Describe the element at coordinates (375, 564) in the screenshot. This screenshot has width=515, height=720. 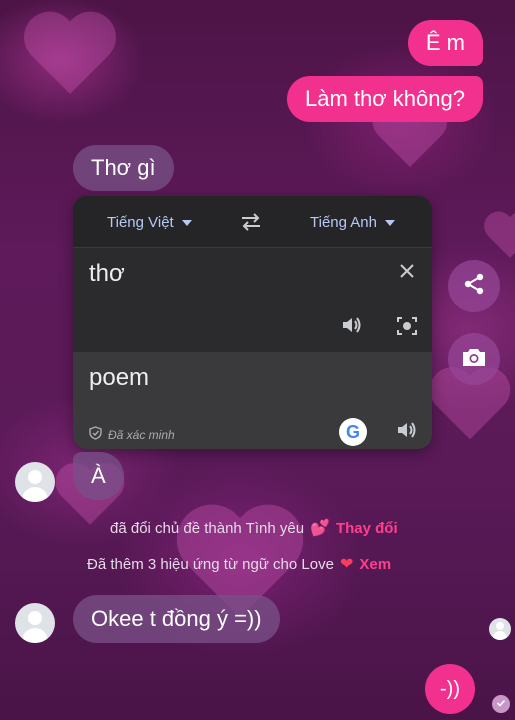
I see `view-effects-link: Xem` at that location.